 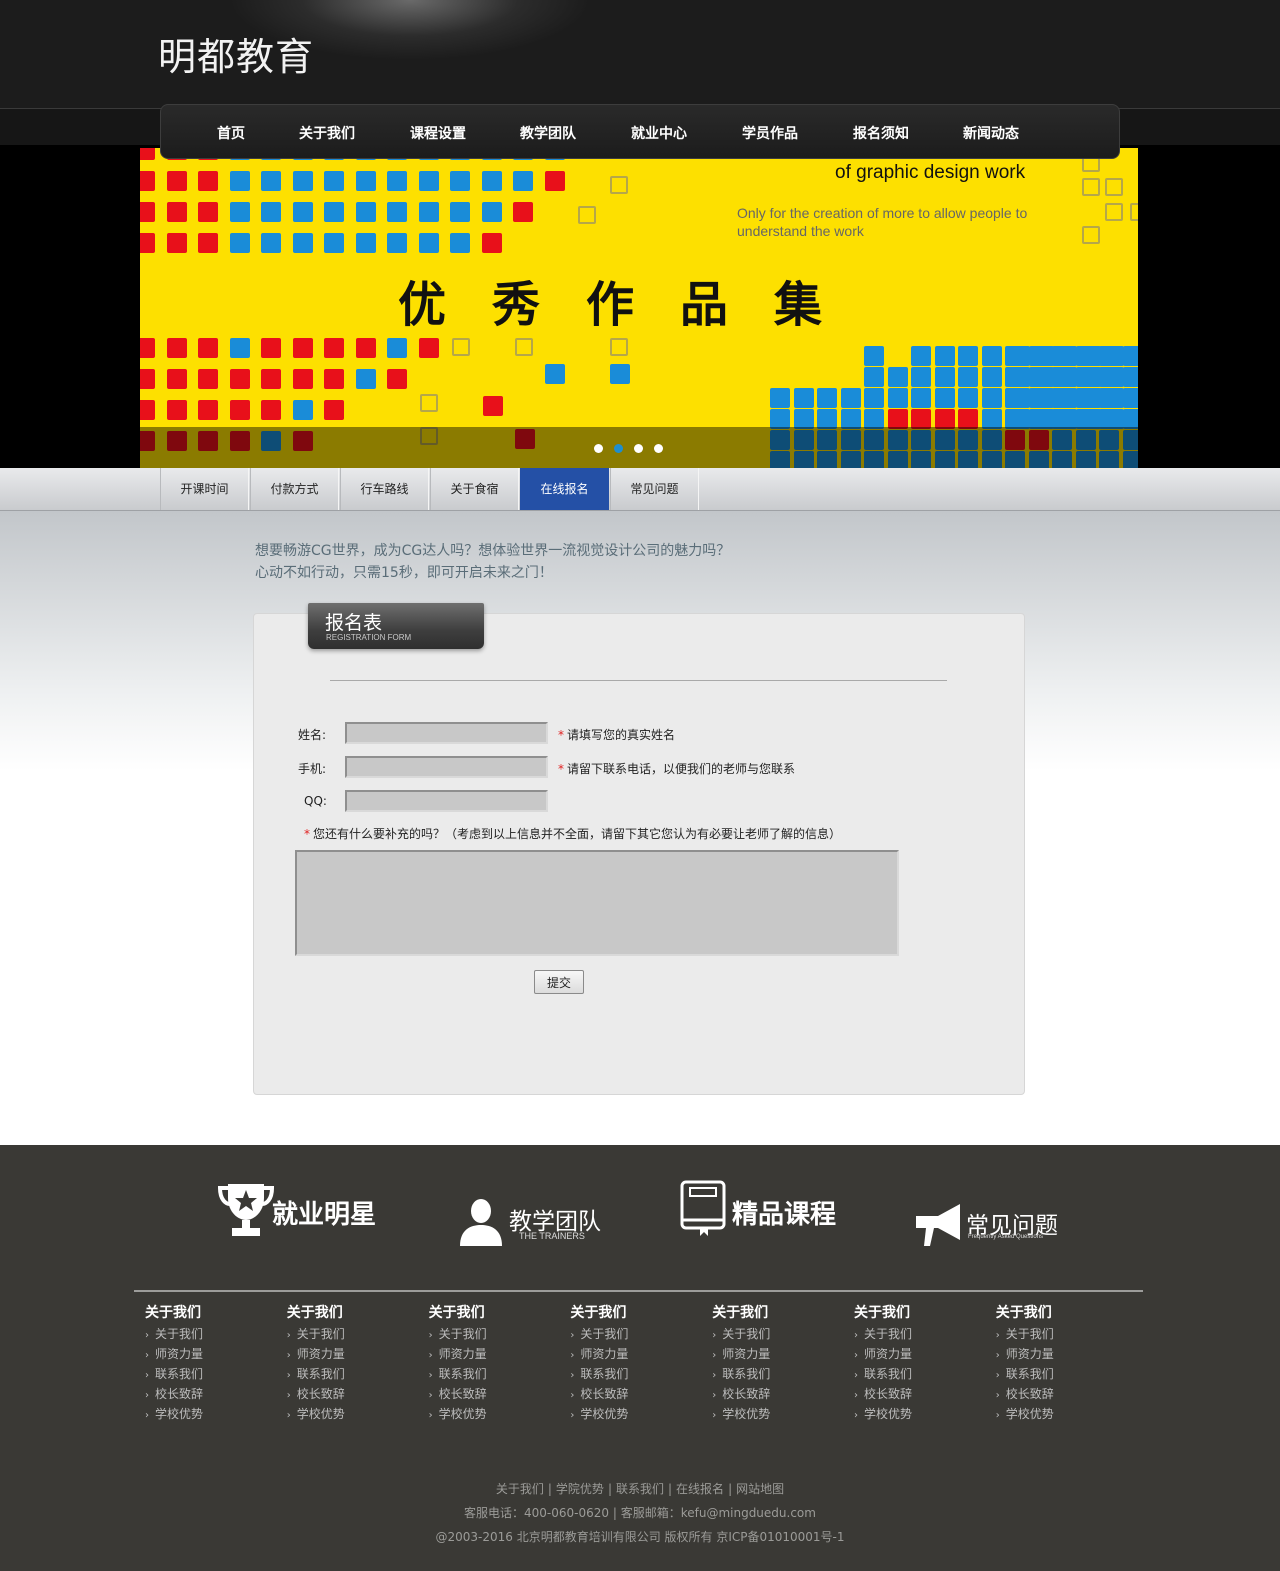 I want to click on name-input, so click(x=446, y=733).